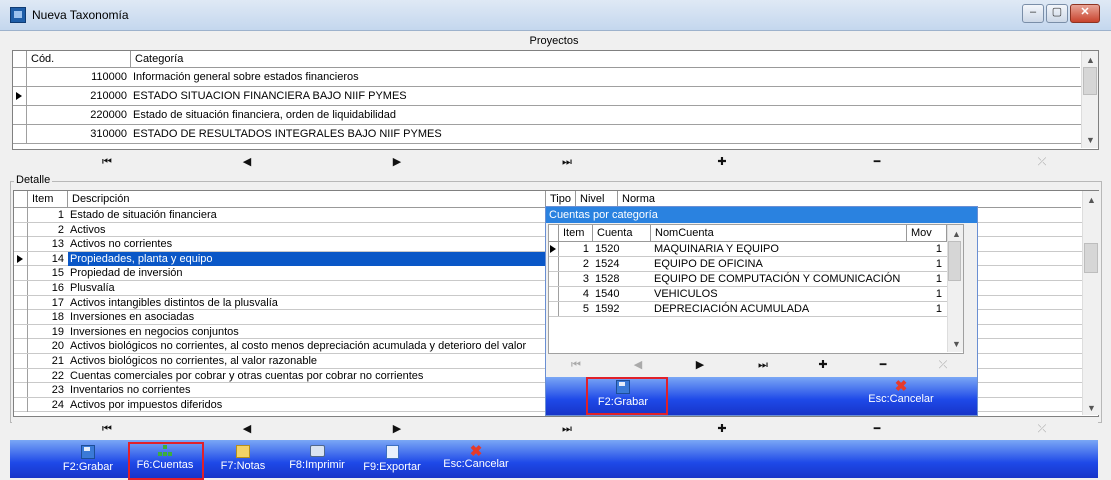 Image resolution: width=1111 pixels, height=480 pixels. Describe the element at coordinates (166, 461) in the screenshot. I see `highlight-box` at that location.